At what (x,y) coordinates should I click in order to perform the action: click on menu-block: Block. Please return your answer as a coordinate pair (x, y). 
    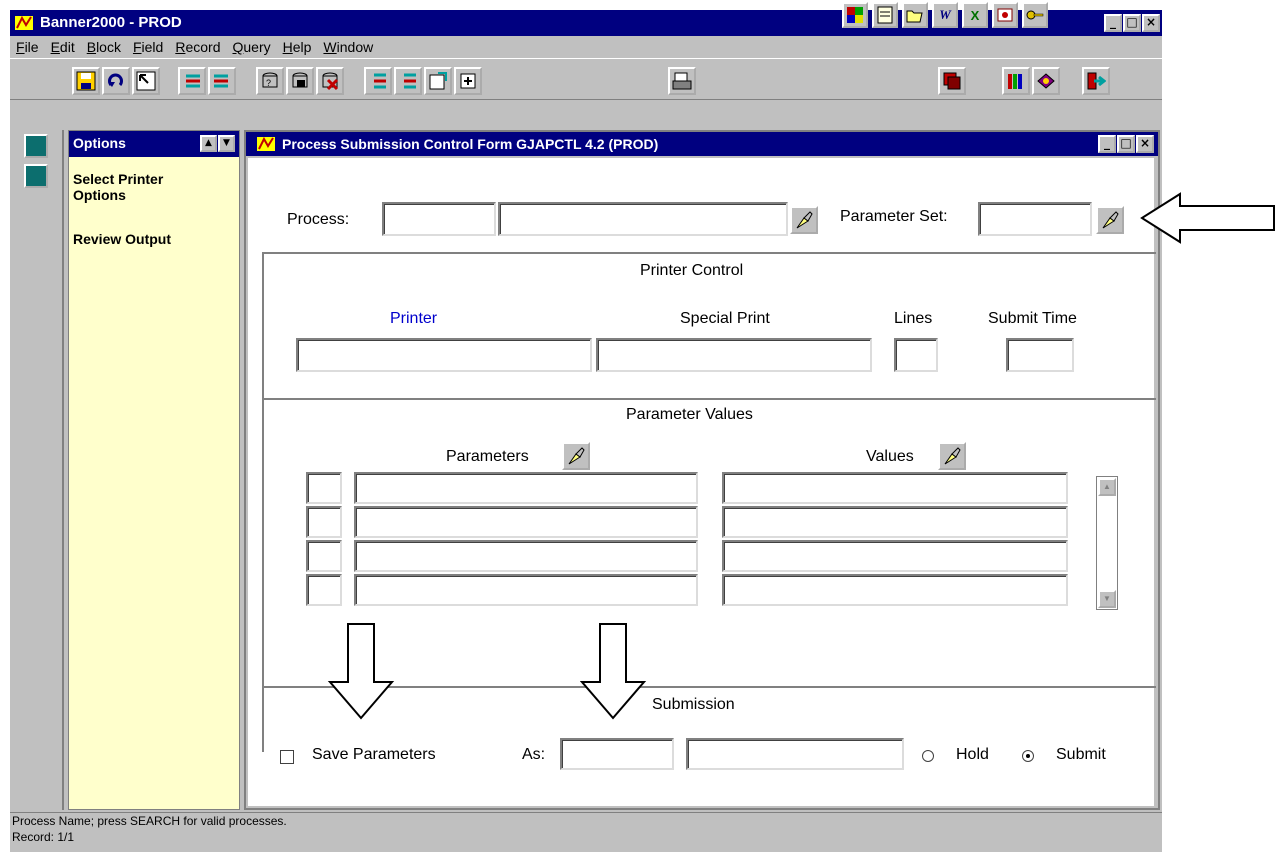
    Looking at the image, I should click on (104, 48).